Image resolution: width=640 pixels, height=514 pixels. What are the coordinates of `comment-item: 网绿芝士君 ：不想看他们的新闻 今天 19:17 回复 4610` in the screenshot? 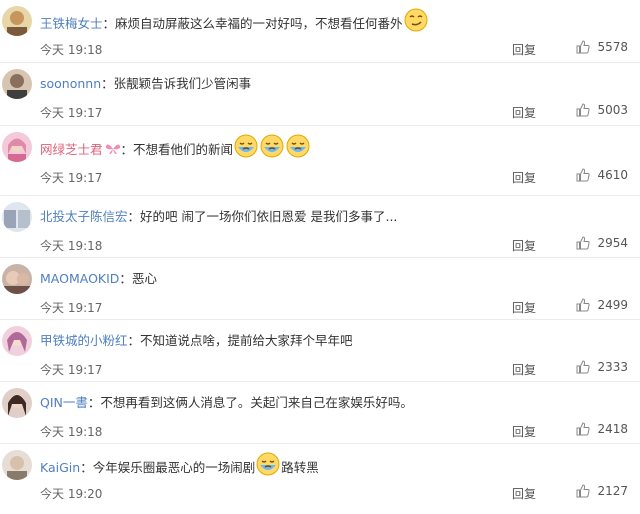 It's located at (320, 161).